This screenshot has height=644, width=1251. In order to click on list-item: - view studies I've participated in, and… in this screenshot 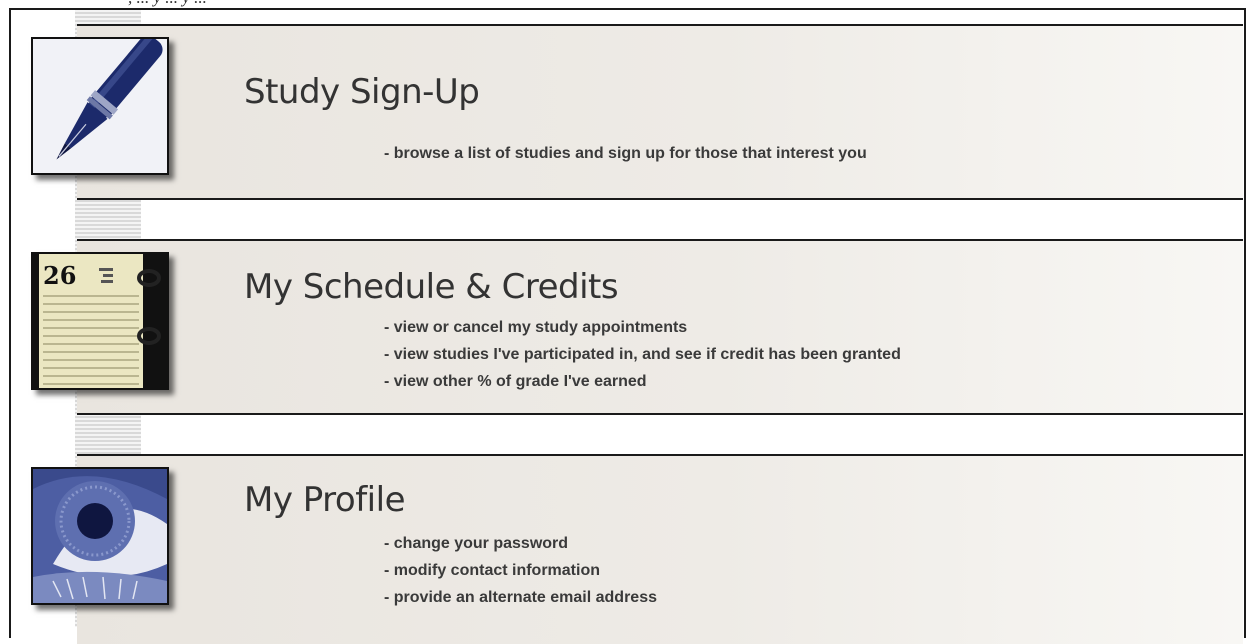, I will do `click(642, 354)`.